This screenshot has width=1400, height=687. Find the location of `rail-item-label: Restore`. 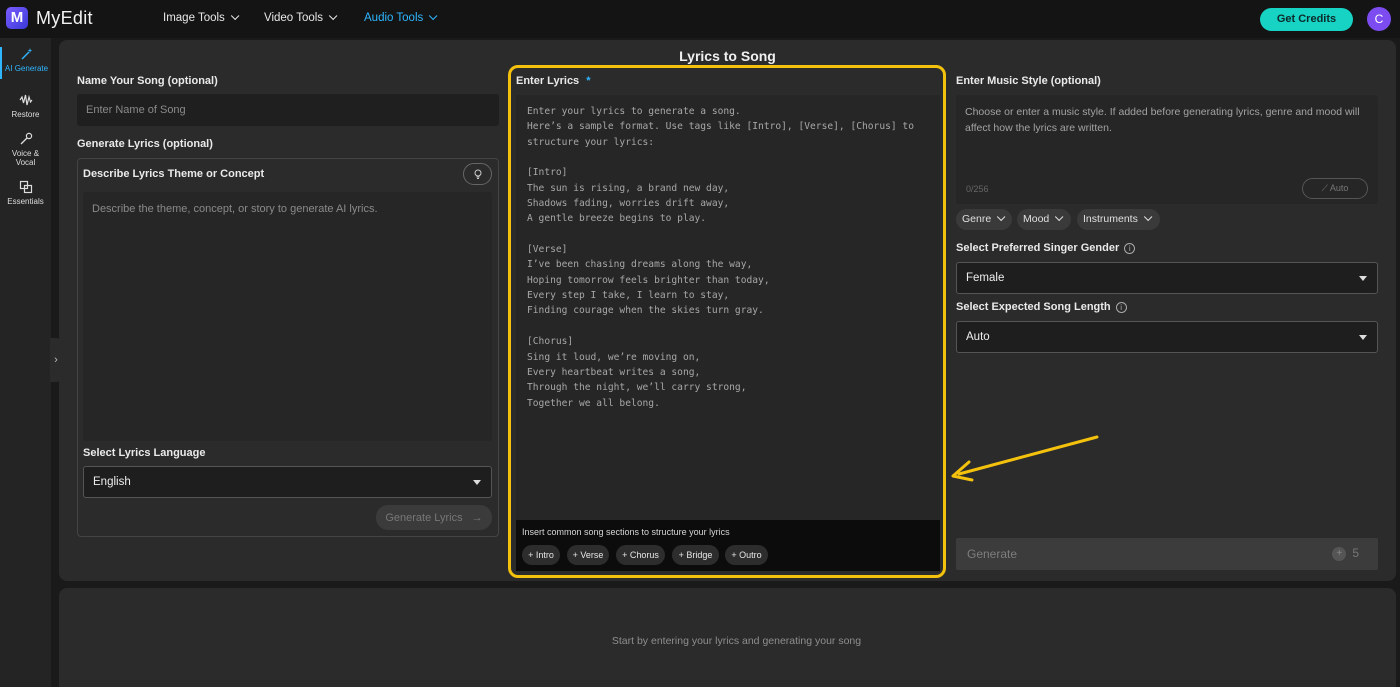

rail-item-label: Restore is located at coordinates (25, 114).